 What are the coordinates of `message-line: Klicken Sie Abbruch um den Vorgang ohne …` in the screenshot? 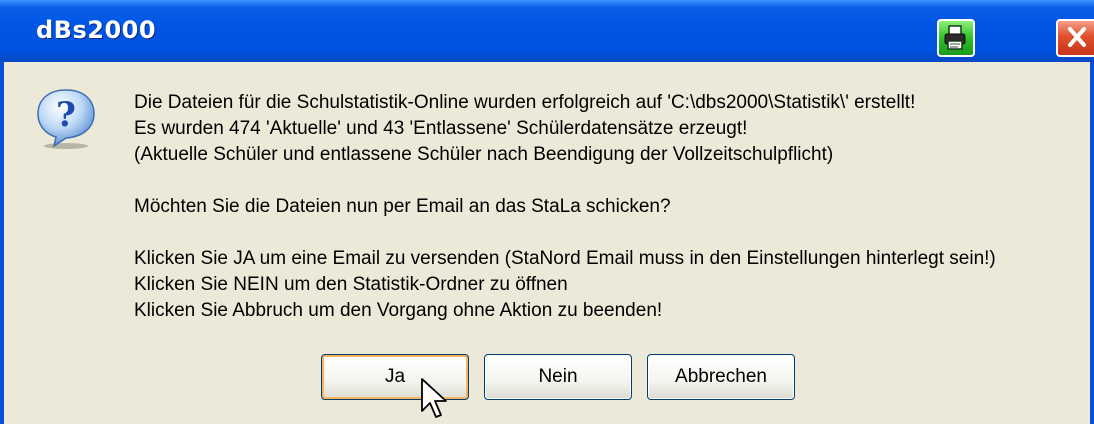 It's located at (398, 310).